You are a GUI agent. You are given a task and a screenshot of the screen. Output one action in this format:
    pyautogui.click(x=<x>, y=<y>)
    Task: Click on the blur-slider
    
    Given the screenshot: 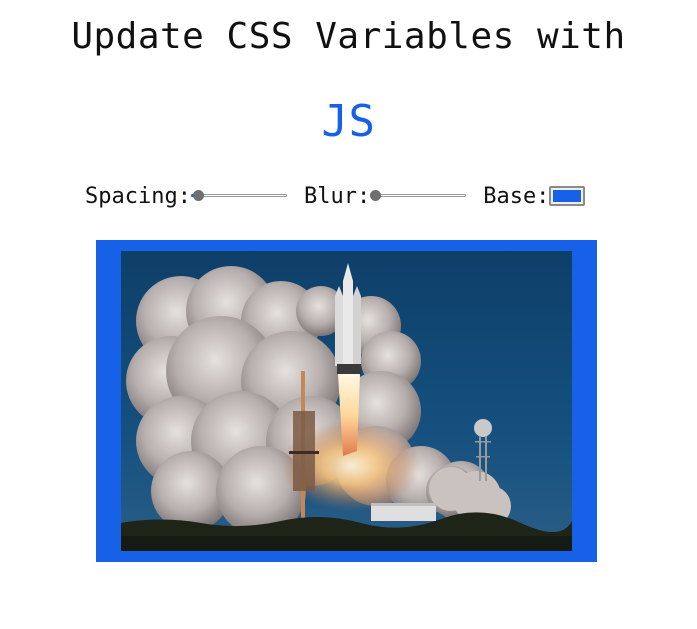 What is the action you would take?
    pyautogui.click(x=418, y=196)
    